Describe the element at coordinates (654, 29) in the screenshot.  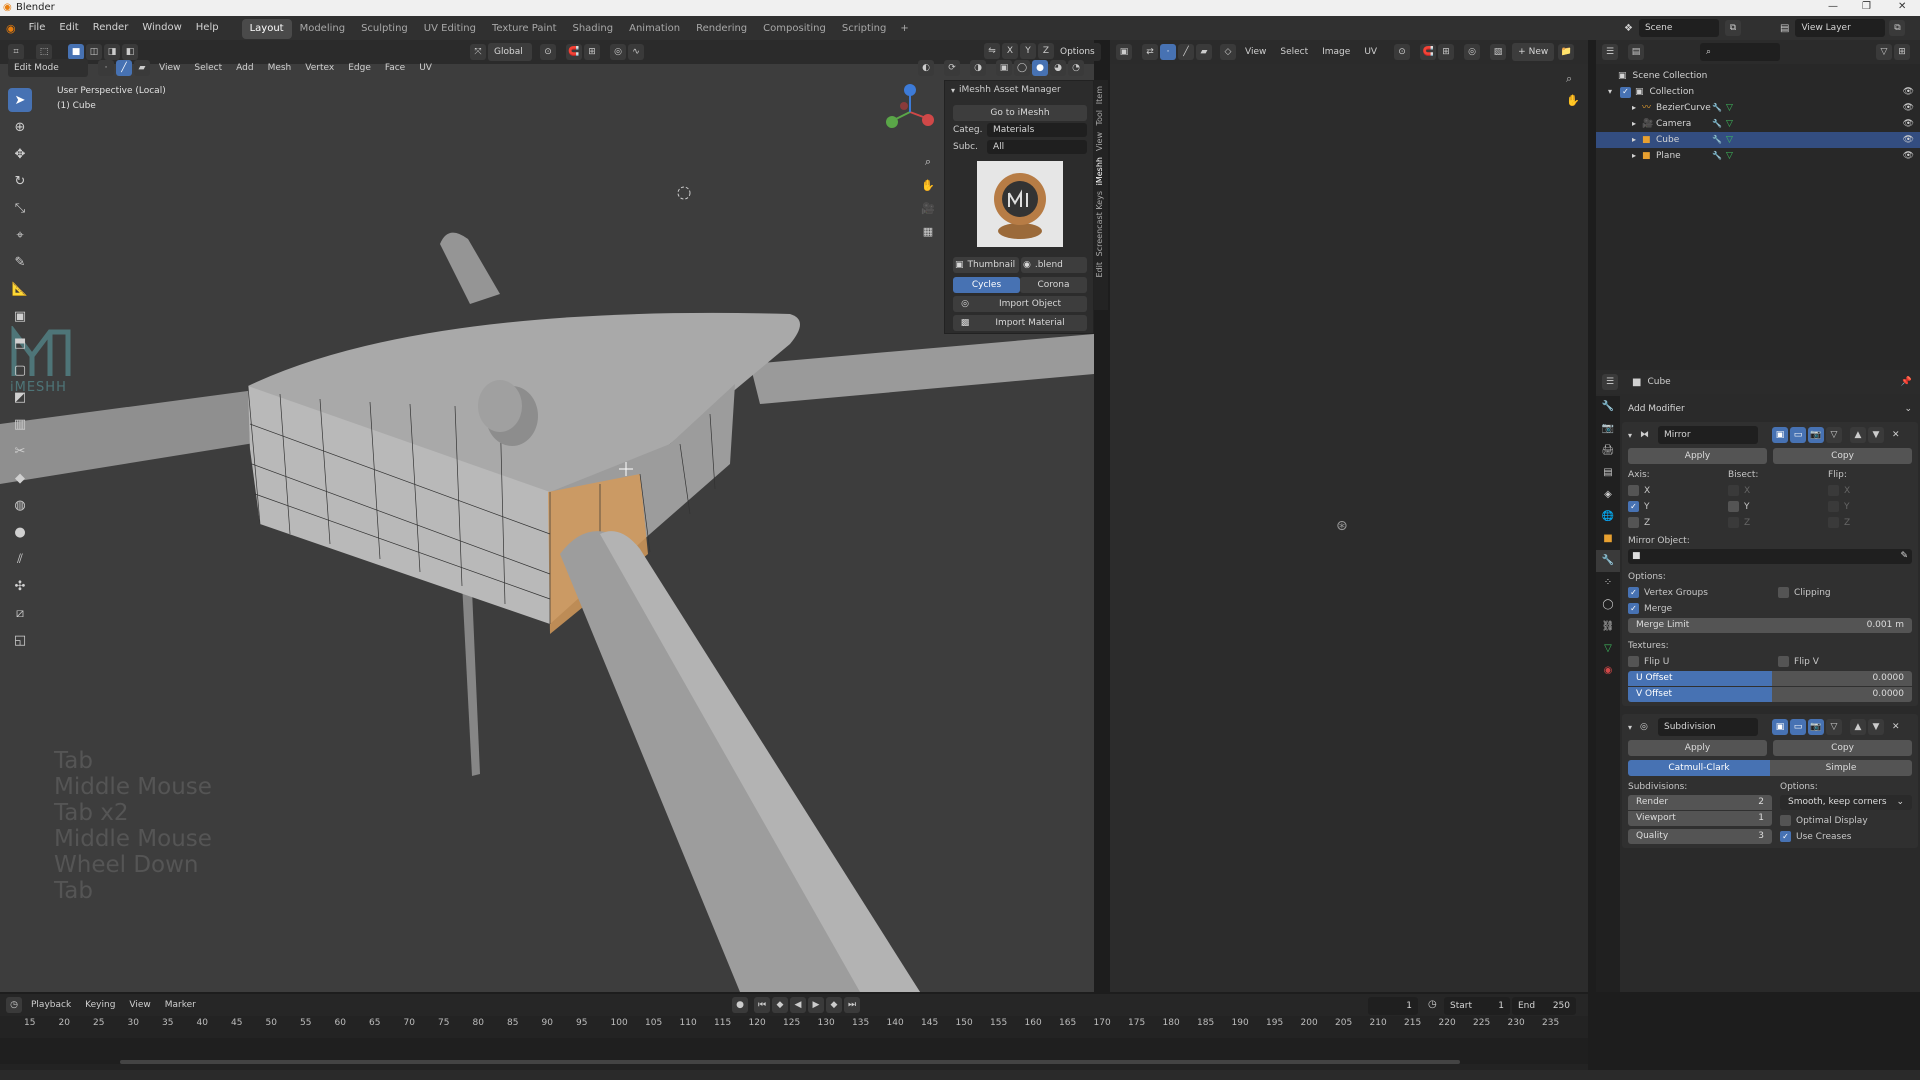
I see `tab-animation: Animation` at that location.